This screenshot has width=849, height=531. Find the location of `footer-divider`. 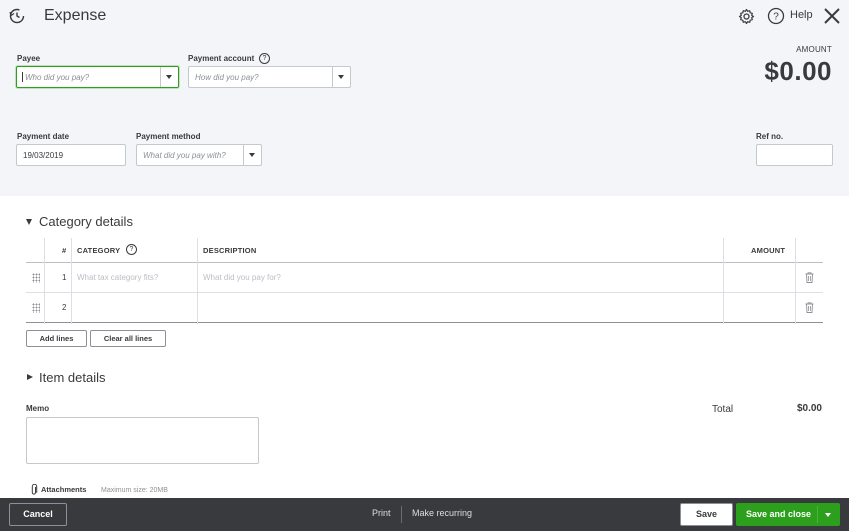

footer-divider is located at coordinates (401, 514).